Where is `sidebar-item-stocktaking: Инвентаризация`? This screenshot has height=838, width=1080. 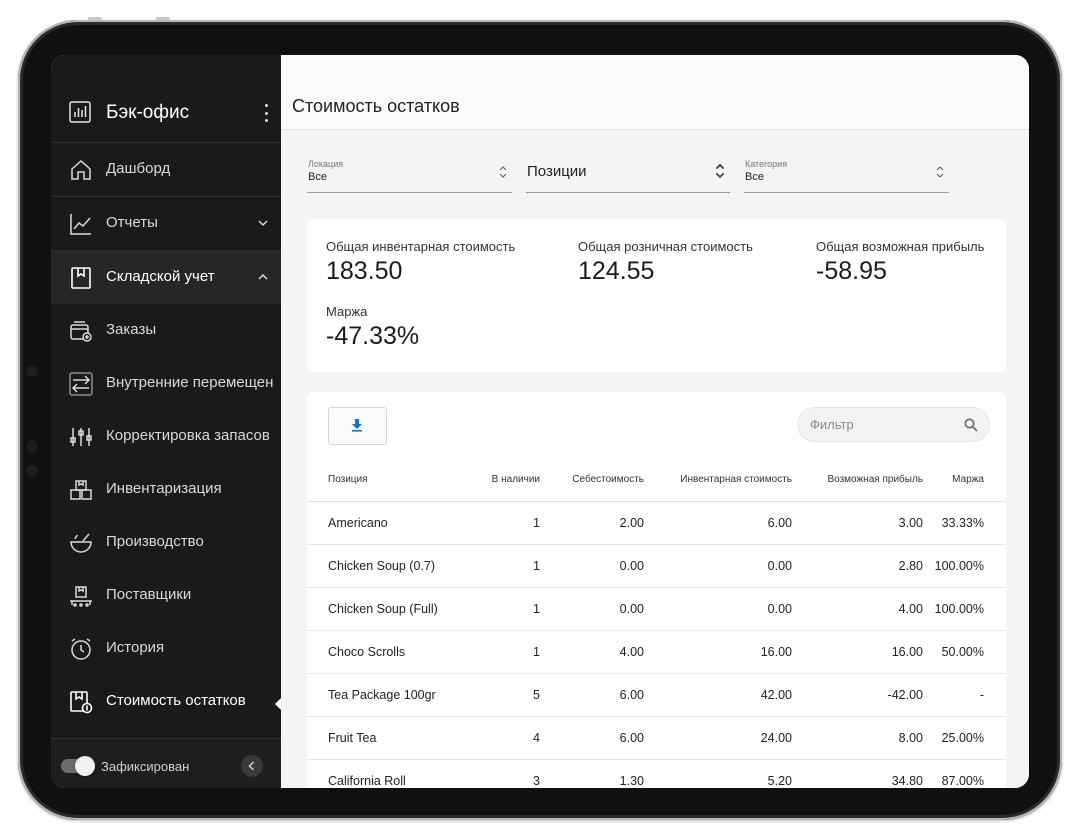
sidebar-item-stocktaking: Инвентаризация is located at coordinates (166, 489).